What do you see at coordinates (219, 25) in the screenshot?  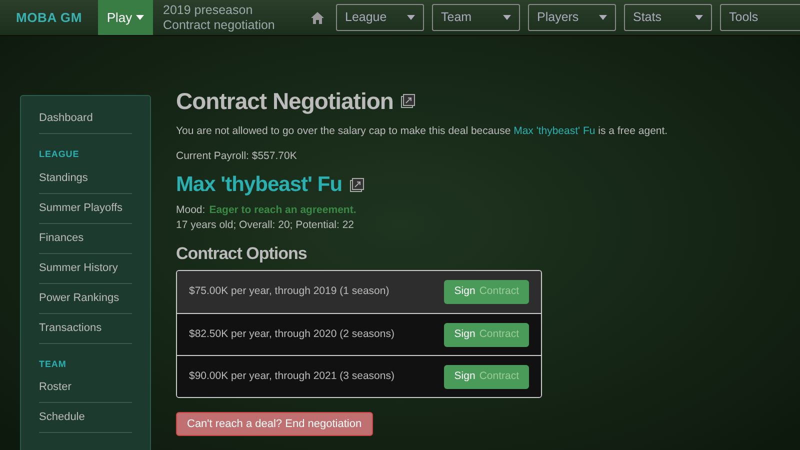 I see `page-label: Contract negotiation` at bounding box center [219, 25].